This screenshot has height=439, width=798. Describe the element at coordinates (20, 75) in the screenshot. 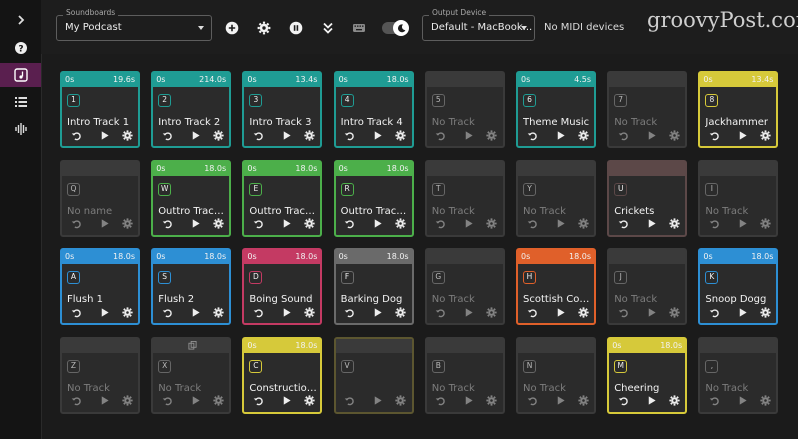

I see `soundboard-nav-button` at that location.